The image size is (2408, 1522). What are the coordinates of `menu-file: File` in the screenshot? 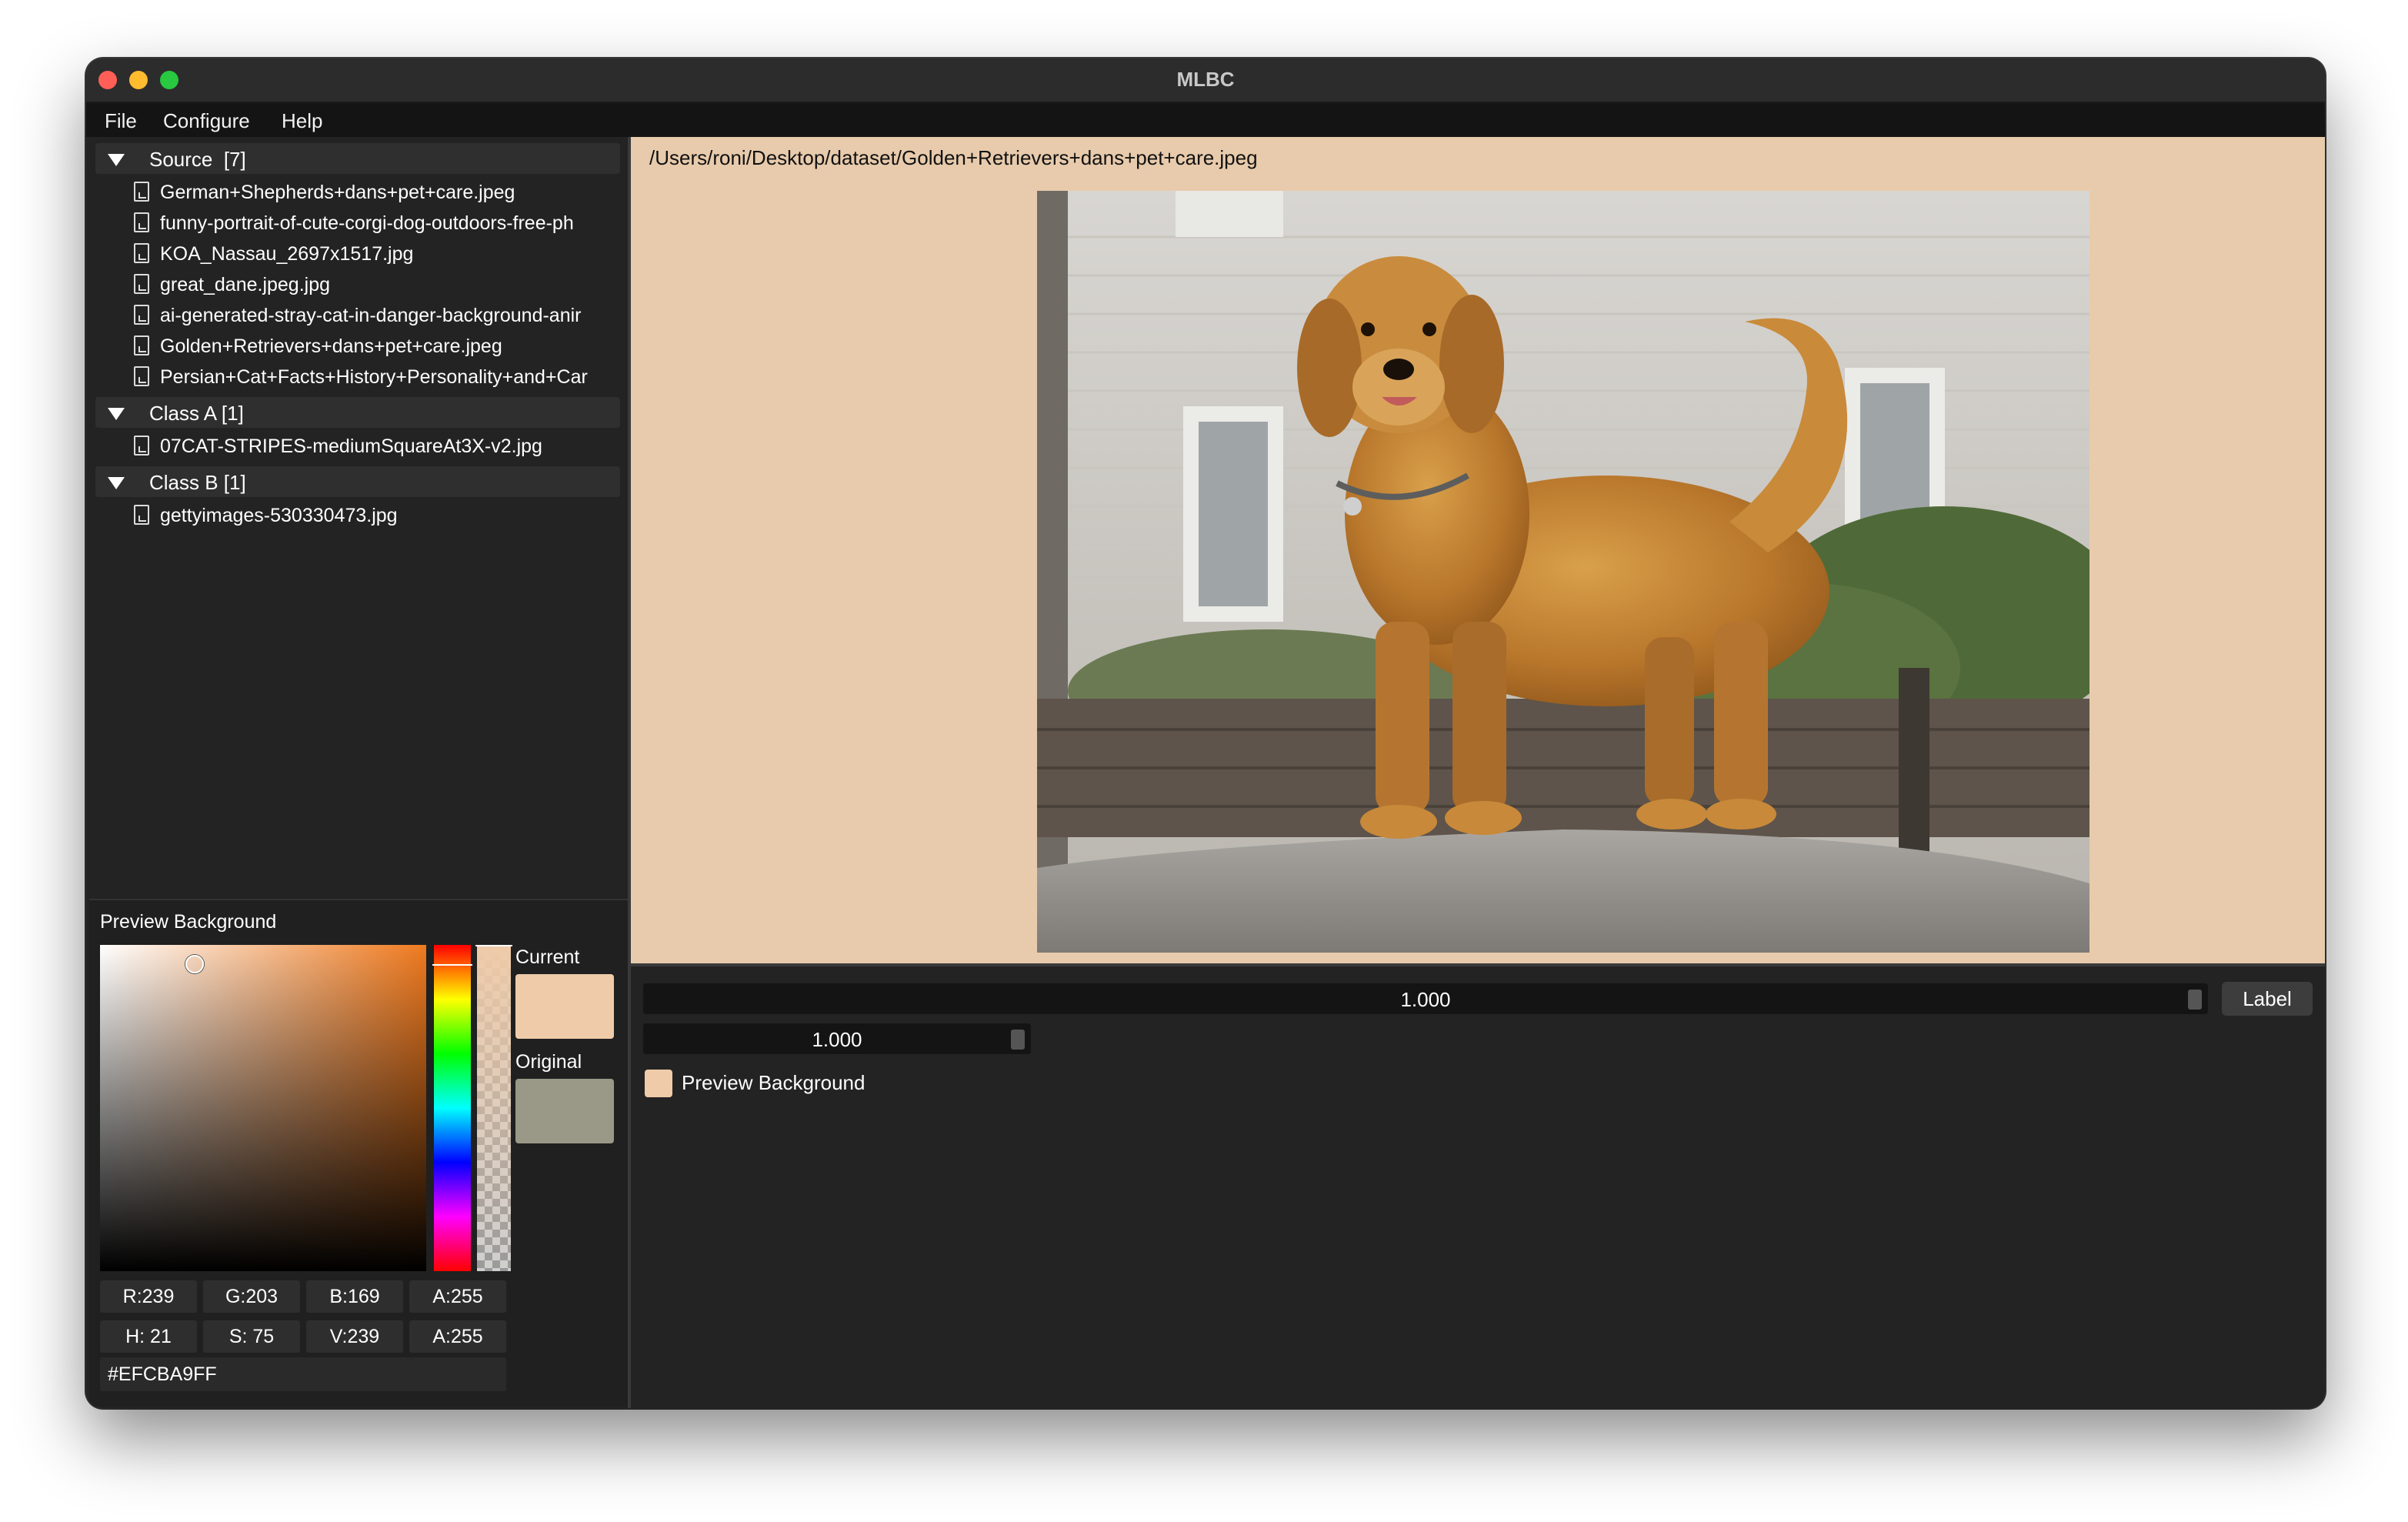 It's located at (121, 121).